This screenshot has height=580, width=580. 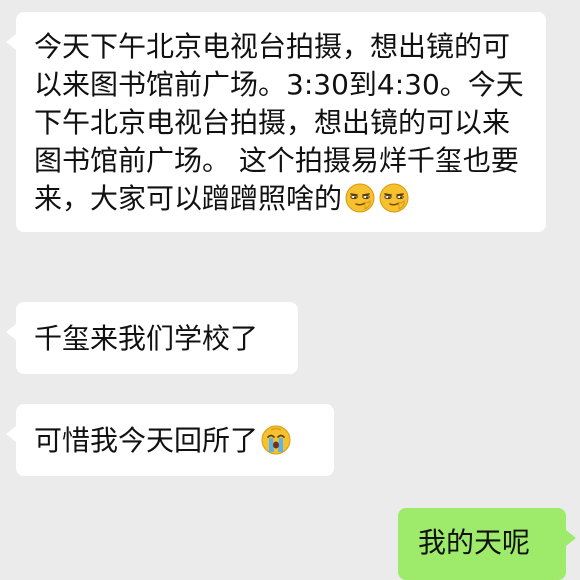 What do you see at coordinates (146, 440) in the screenshot?
I see `message-text: 可惜我今天回所了` at bounding box center [146, 440].